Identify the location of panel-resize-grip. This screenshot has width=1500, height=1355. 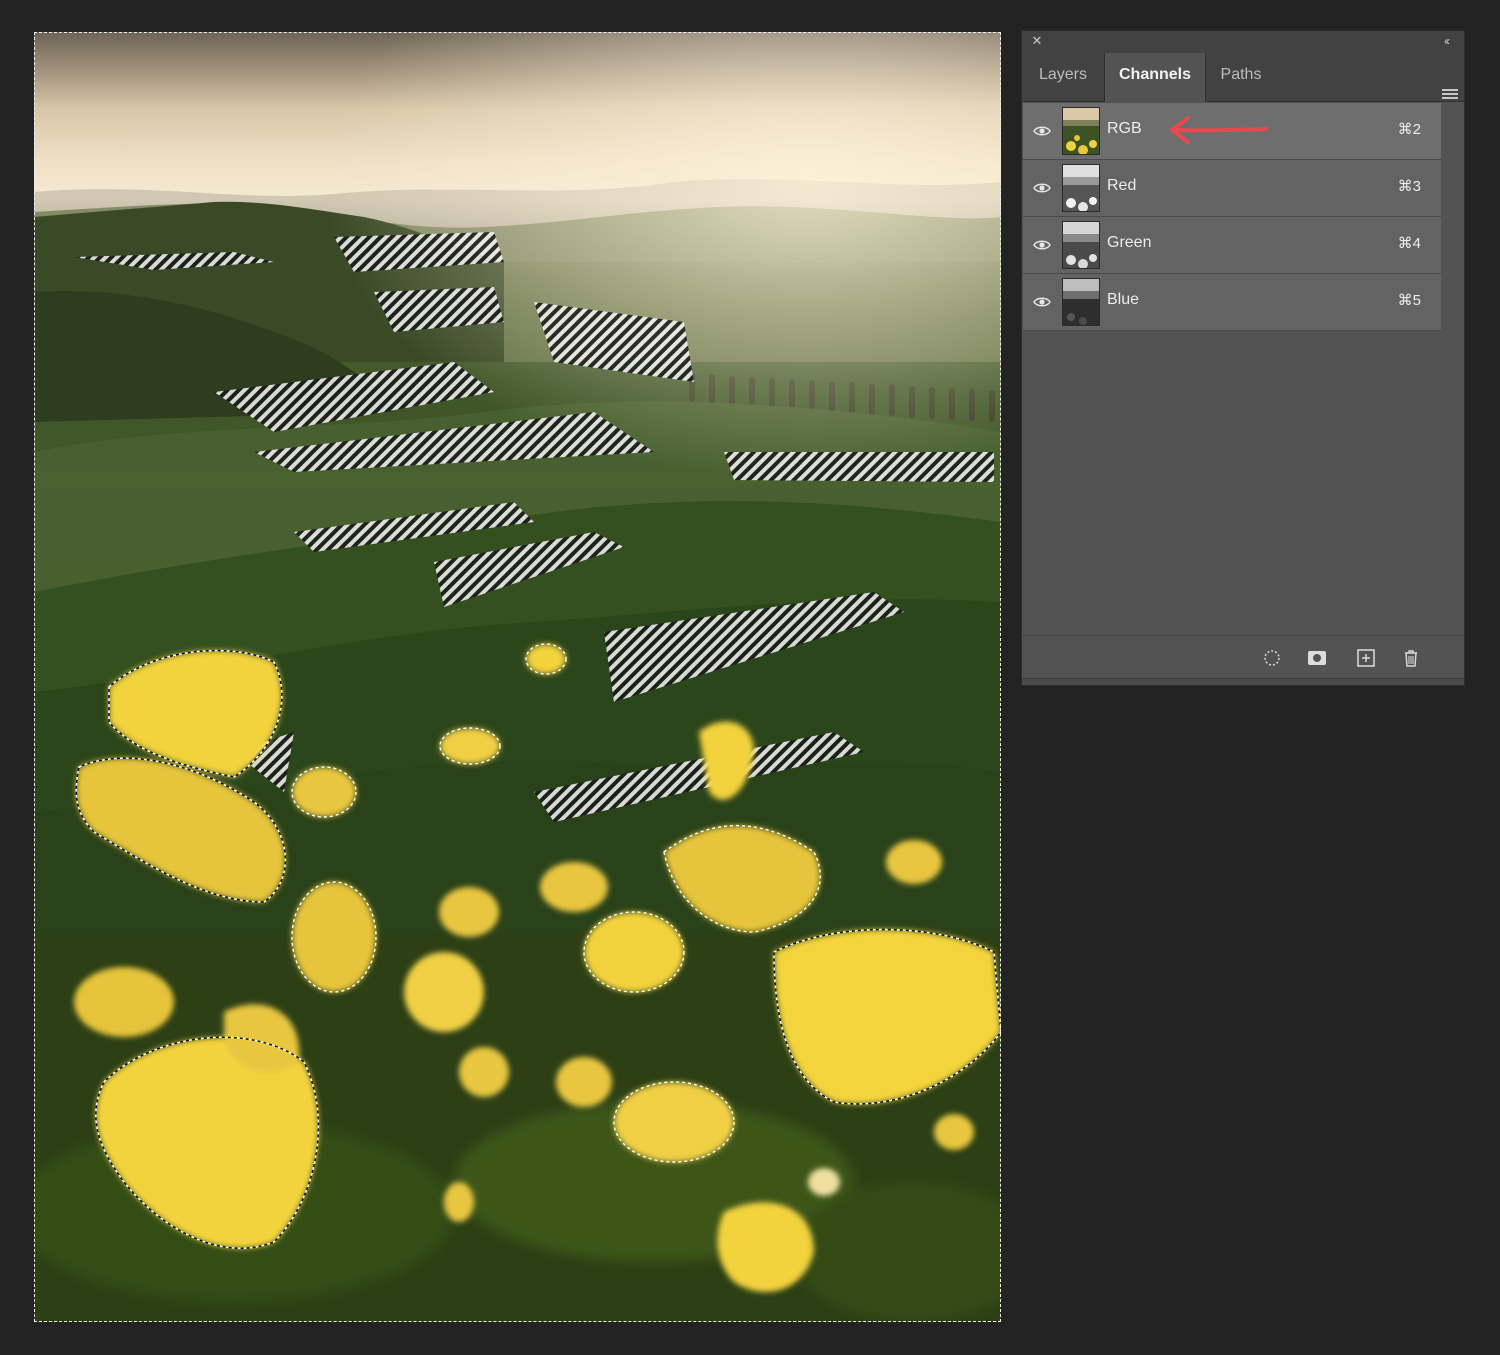
(1243, 681).